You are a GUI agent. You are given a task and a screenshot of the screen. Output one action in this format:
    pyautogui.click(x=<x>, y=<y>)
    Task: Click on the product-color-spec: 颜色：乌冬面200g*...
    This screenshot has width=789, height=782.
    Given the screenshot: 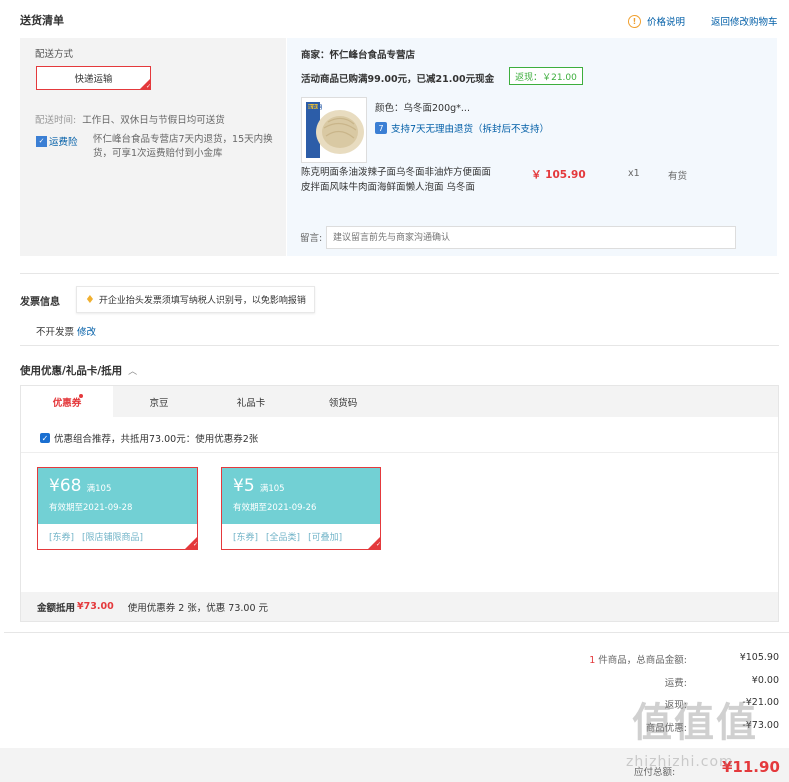 What is the action you would take?
    pyautogui.click(x=422, y=108)
    